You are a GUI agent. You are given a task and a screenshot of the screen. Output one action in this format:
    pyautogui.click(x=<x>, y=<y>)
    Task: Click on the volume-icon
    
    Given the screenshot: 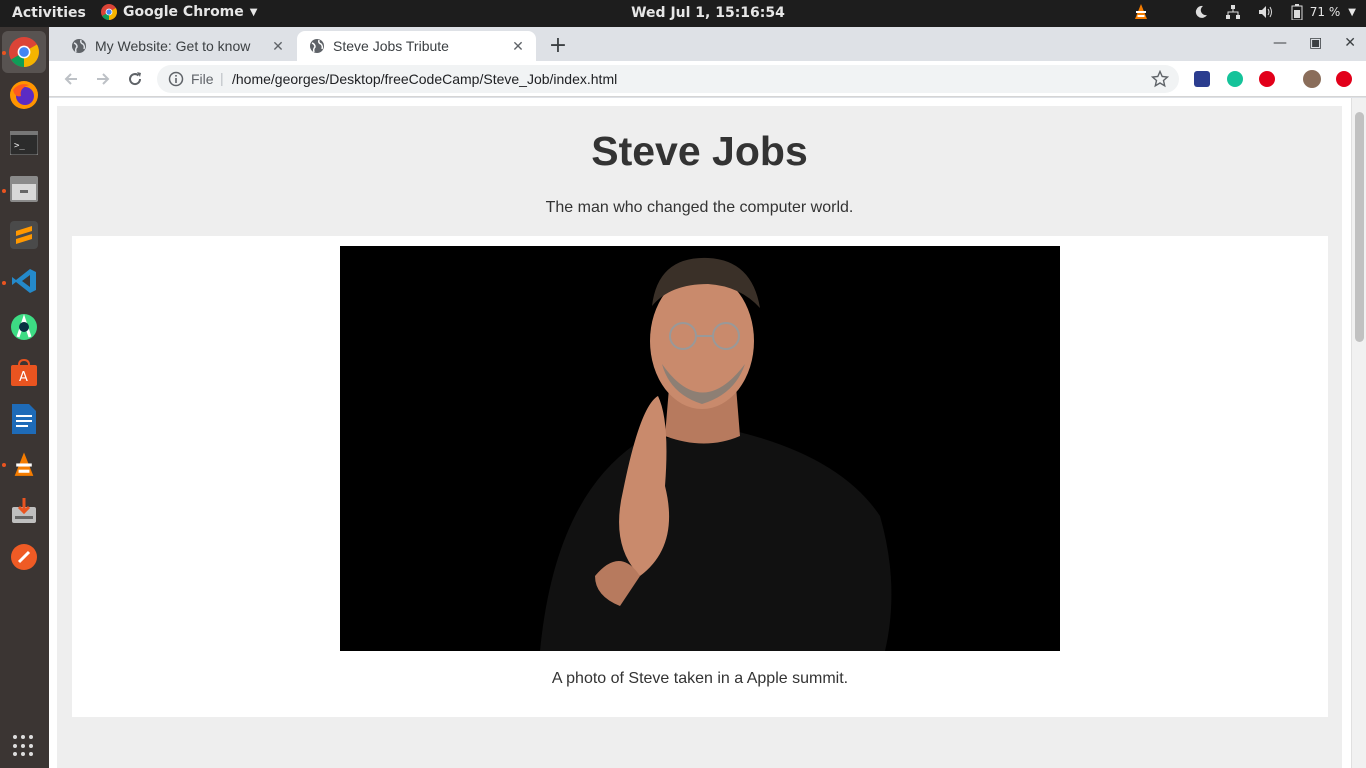 What is the action you would take?
    pyautogui.click(x=1265, y=12)
    